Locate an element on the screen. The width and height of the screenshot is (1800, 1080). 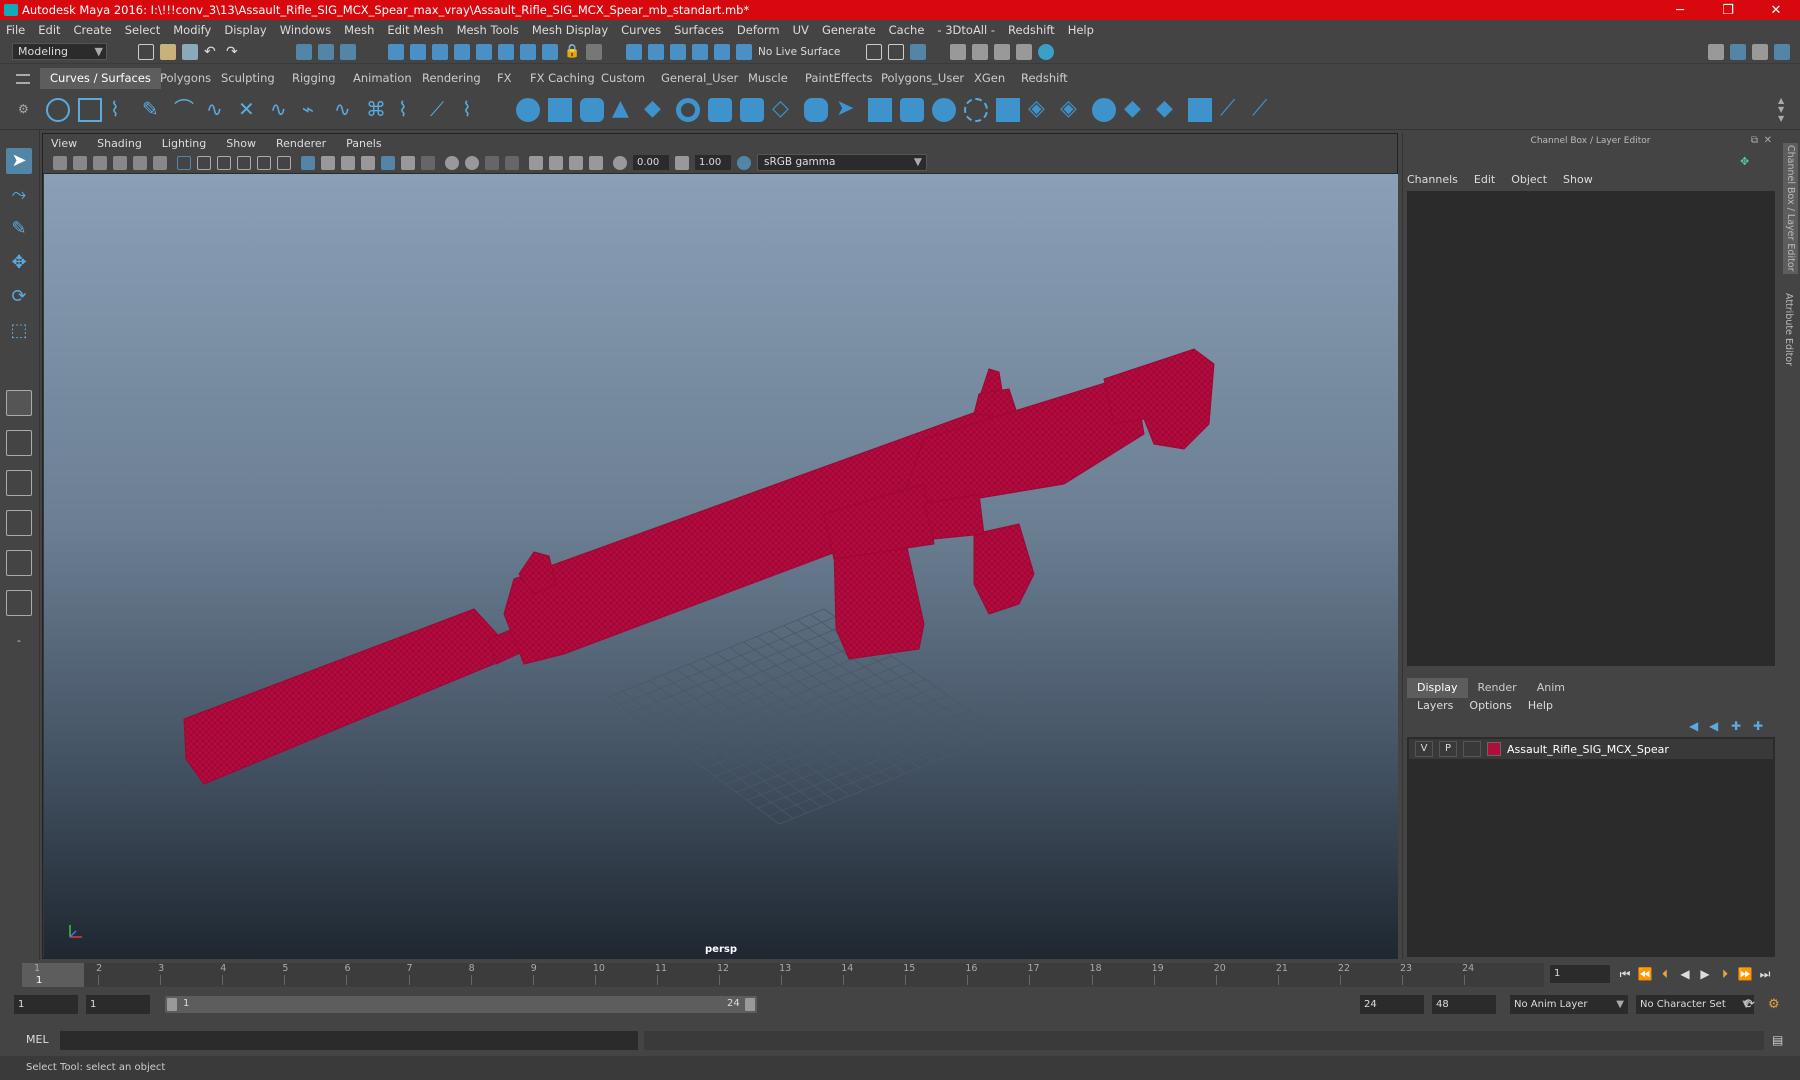
light-editor-icon is located at coordinates (1024, 52).